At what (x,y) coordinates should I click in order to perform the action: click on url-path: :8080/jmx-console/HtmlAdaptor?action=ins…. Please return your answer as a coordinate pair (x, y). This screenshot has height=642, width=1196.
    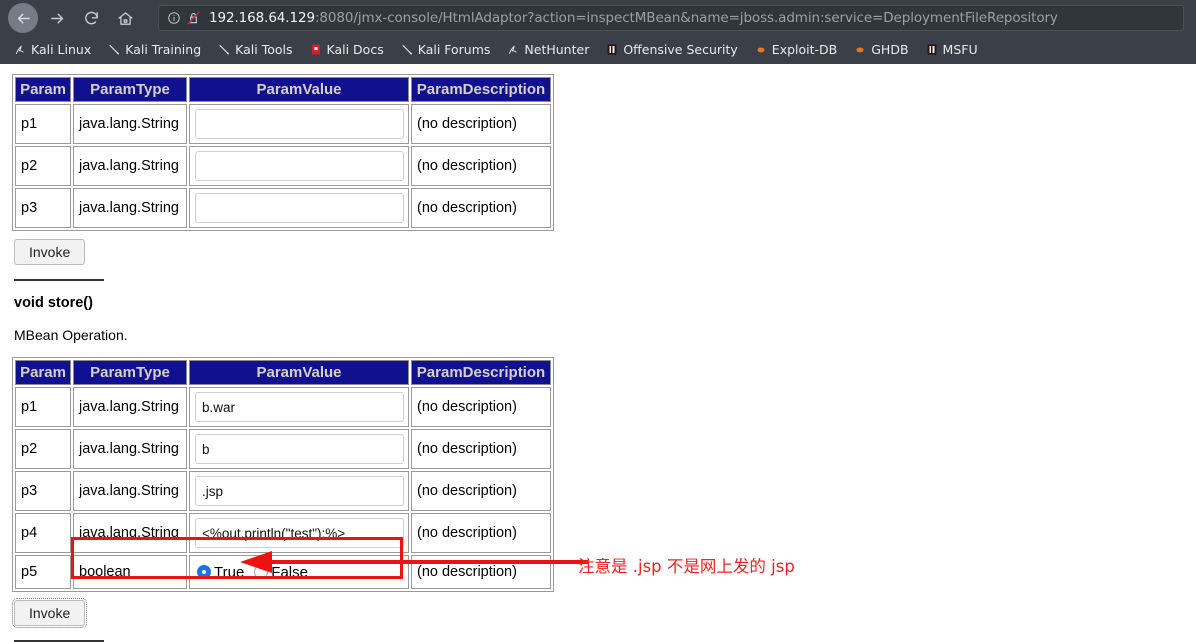
    Looking at the image, I should click on (686, 18).